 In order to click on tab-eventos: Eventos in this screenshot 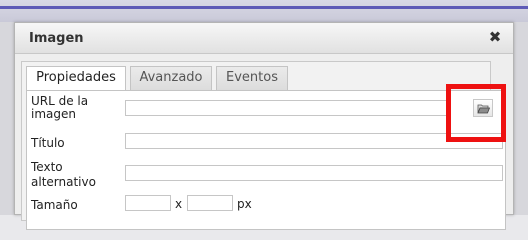, I will do `click(252, 78)`.